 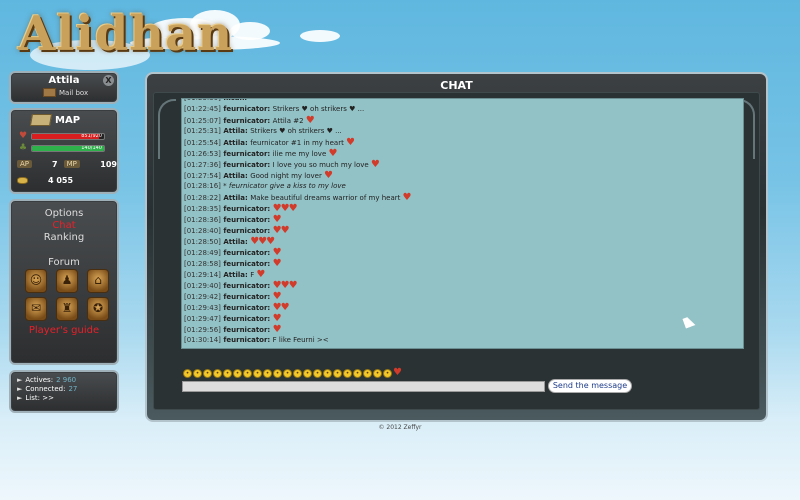 I want to click on character-icon: ☺, so click(x=36, y=281).